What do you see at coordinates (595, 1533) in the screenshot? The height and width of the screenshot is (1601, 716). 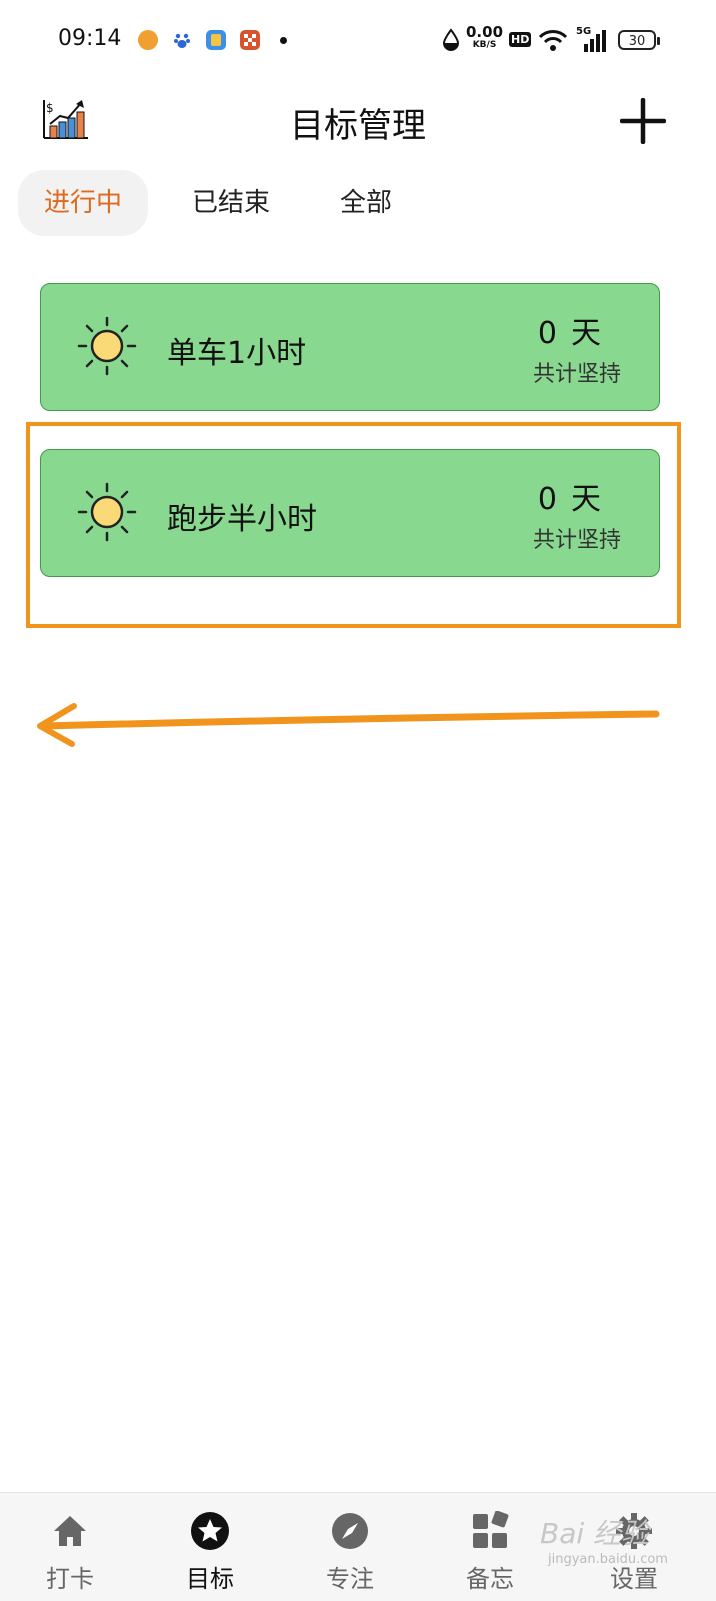 I see `watermark-logo: Bai 经验` at bounding box center [595, 1533].